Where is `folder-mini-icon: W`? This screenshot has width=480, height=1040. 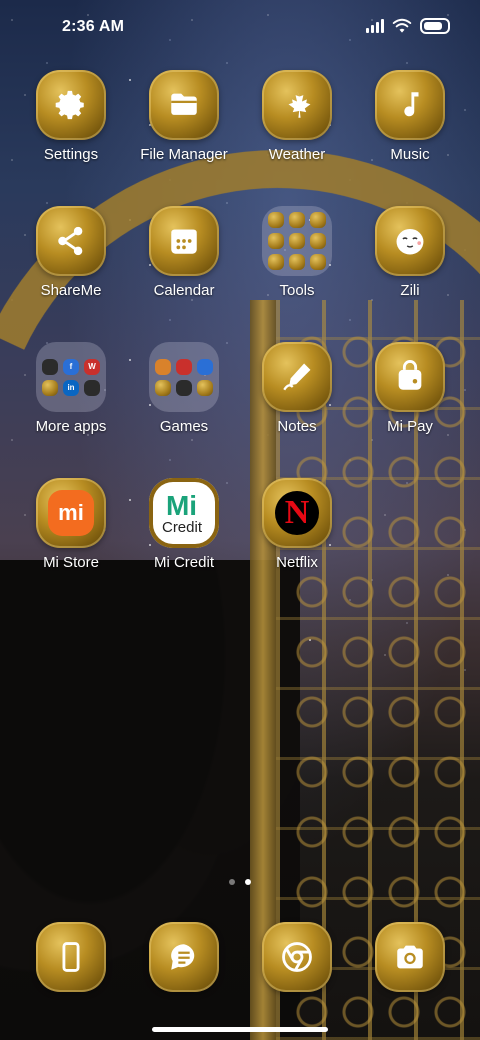 folder-mini-icon: W is located at coordinates (92, 366).